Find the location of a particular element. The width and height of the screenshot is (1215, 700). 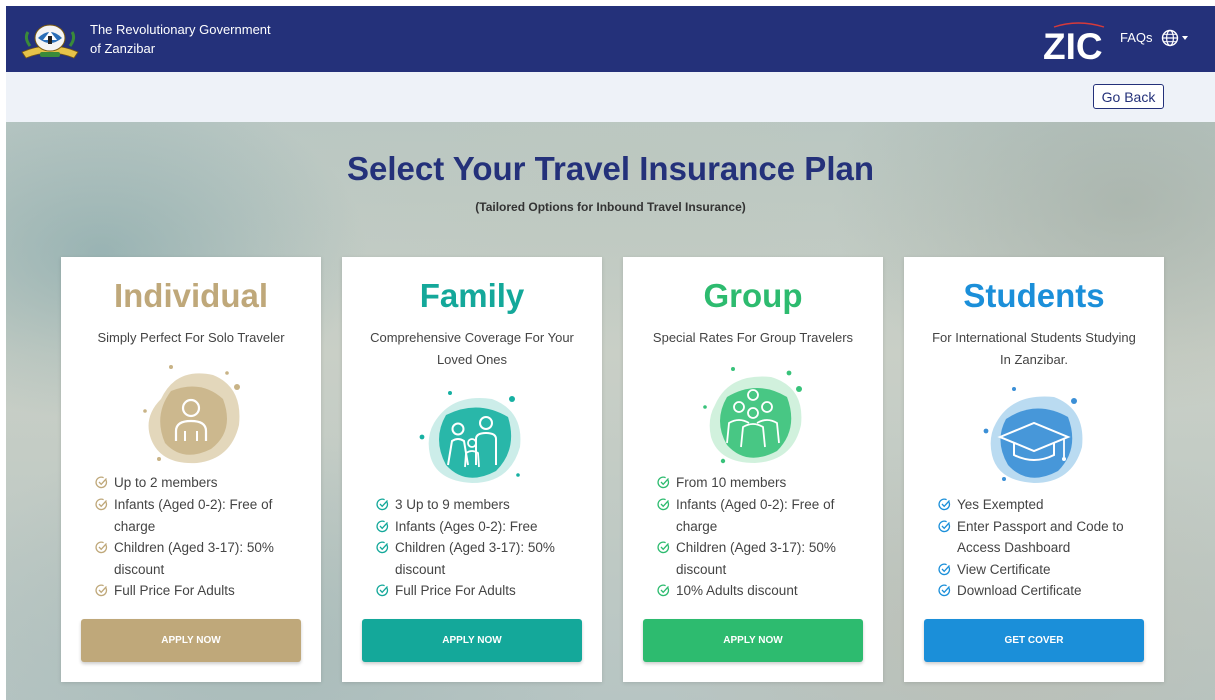

page-title: Select Your Travel Insurance Plan is located at coordinates (610, 168).